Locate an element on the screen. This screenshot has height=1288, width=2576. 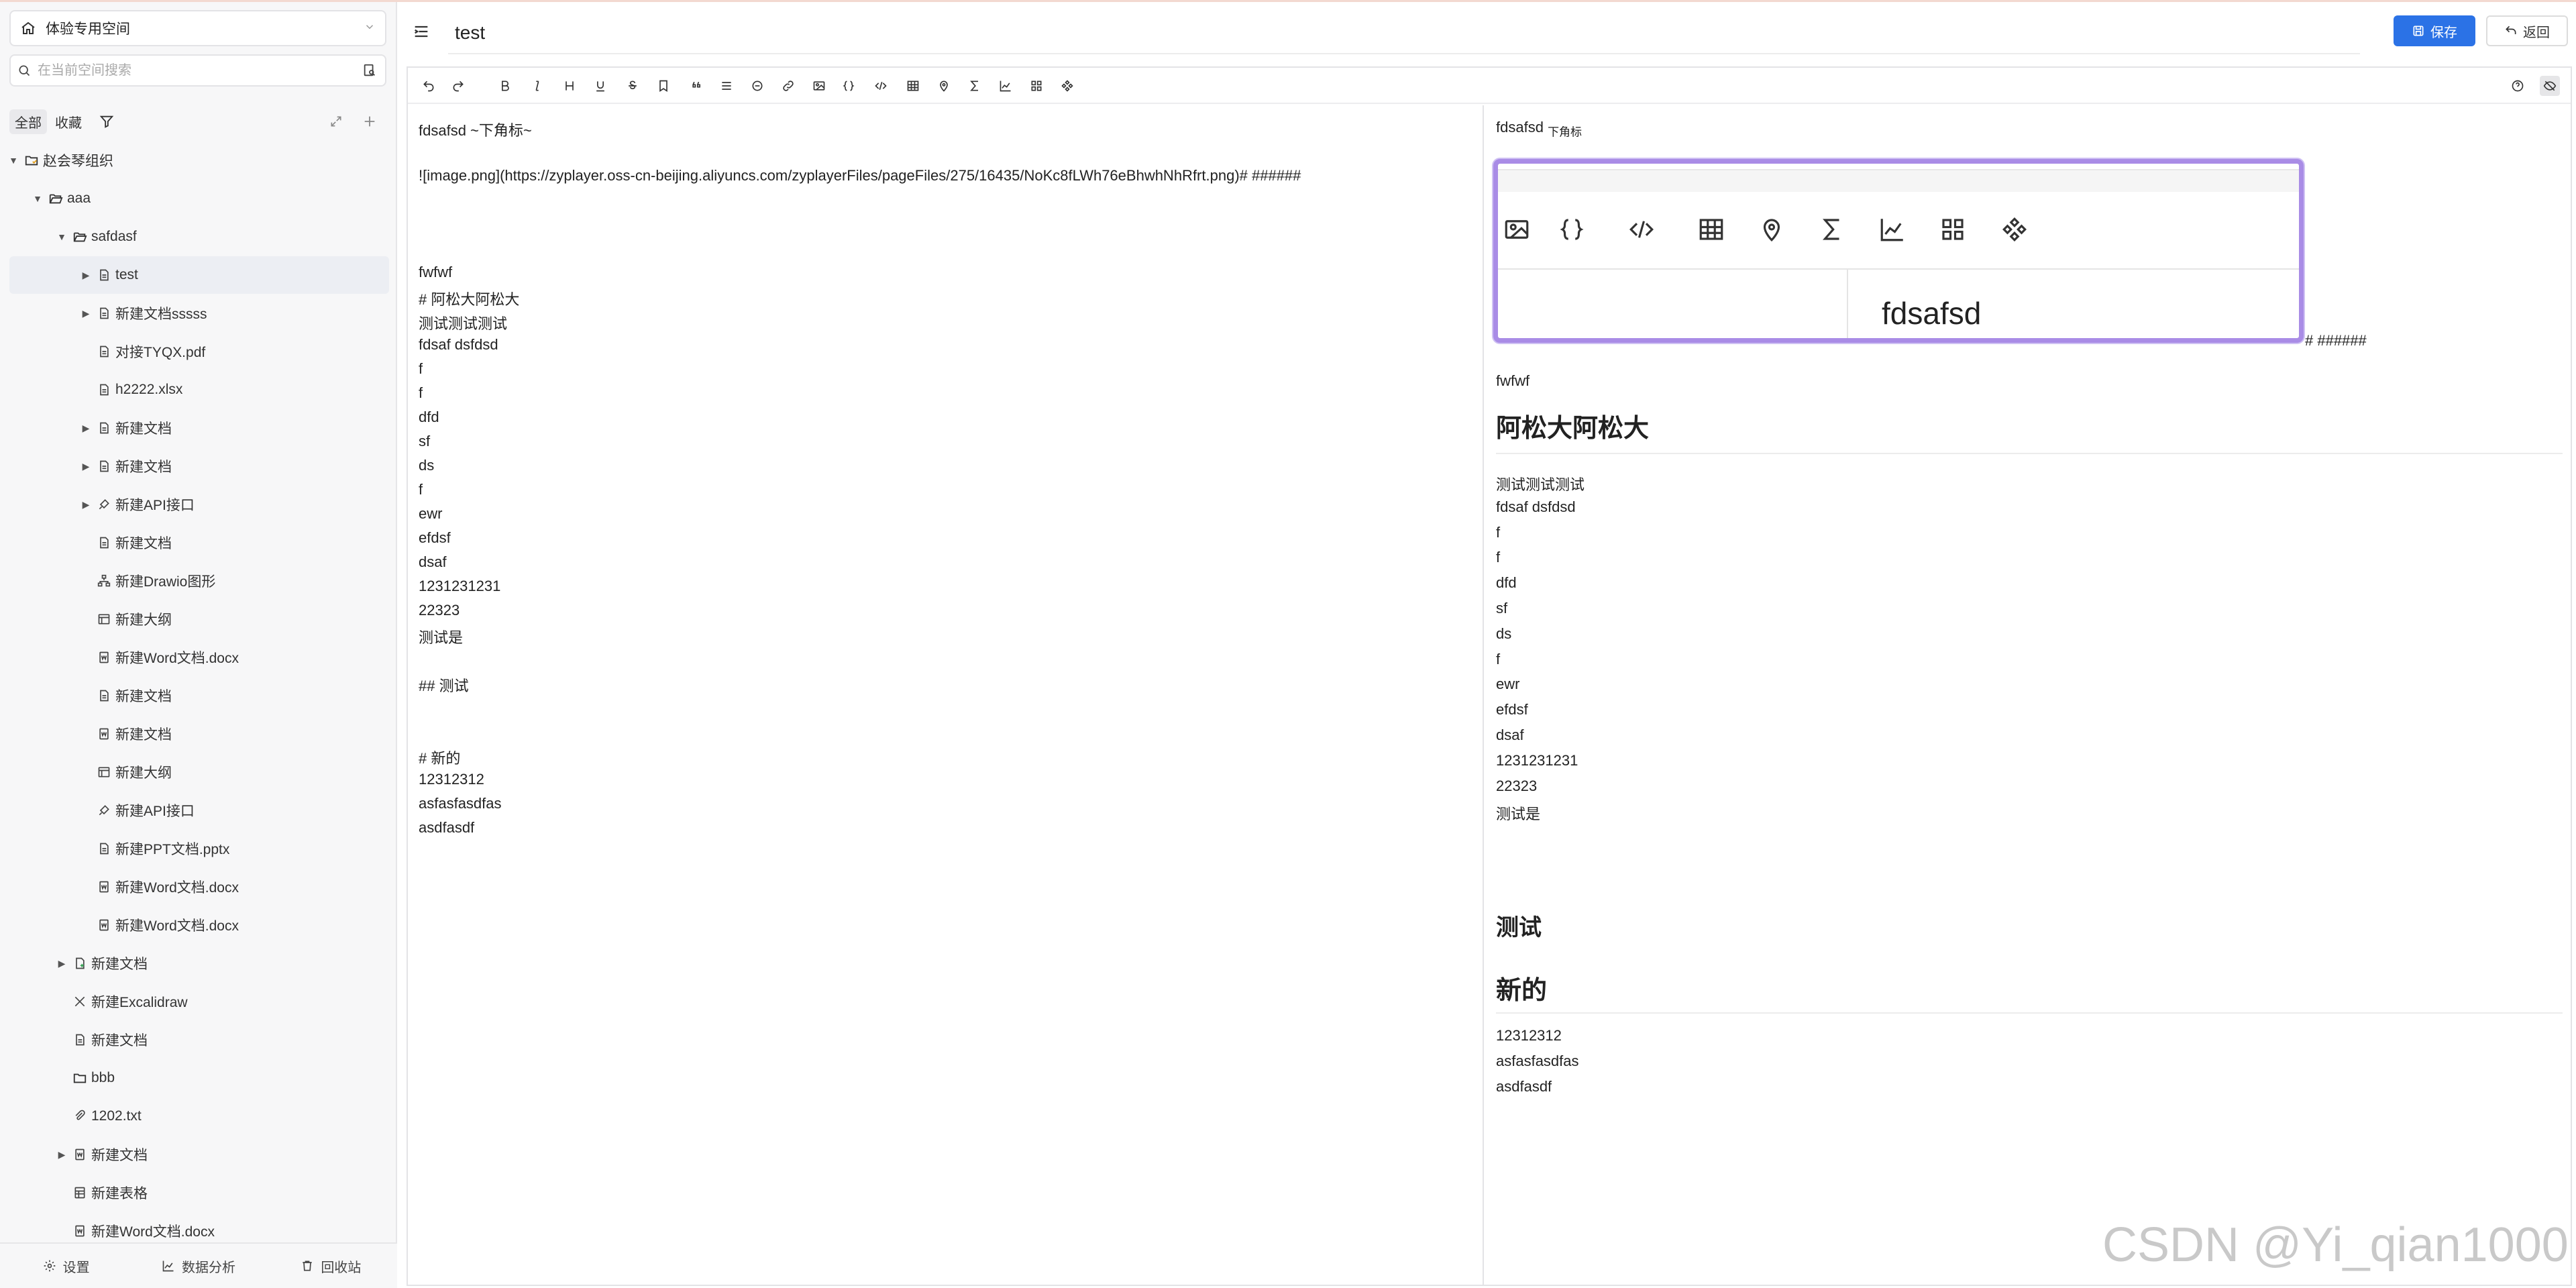
component-icon is located at coordinates (1067, 86).